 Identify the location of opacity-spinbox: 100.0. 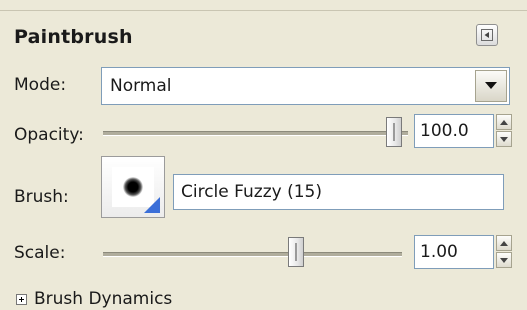
(454, 131).